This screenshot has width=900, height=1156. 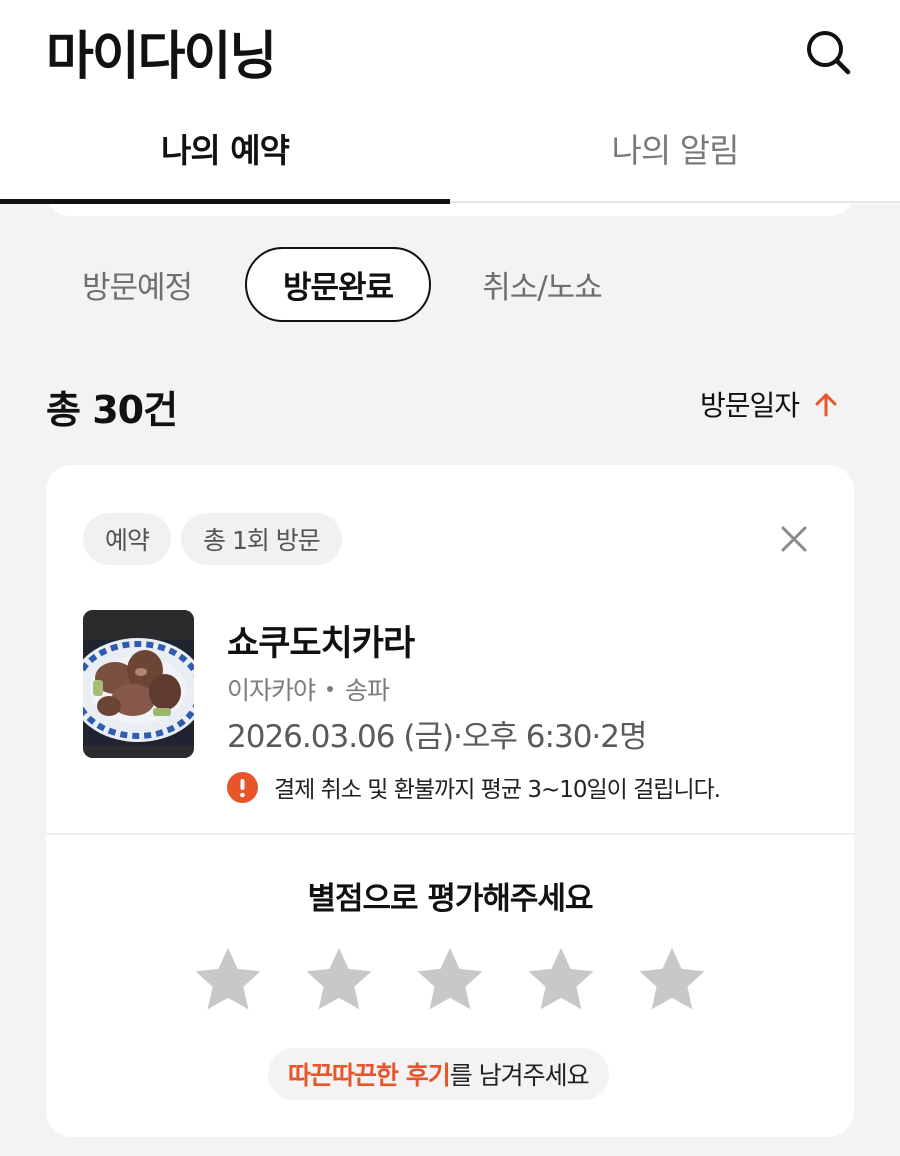 I want to click on sort-button: 방문일자, so click(x=769, y=404).